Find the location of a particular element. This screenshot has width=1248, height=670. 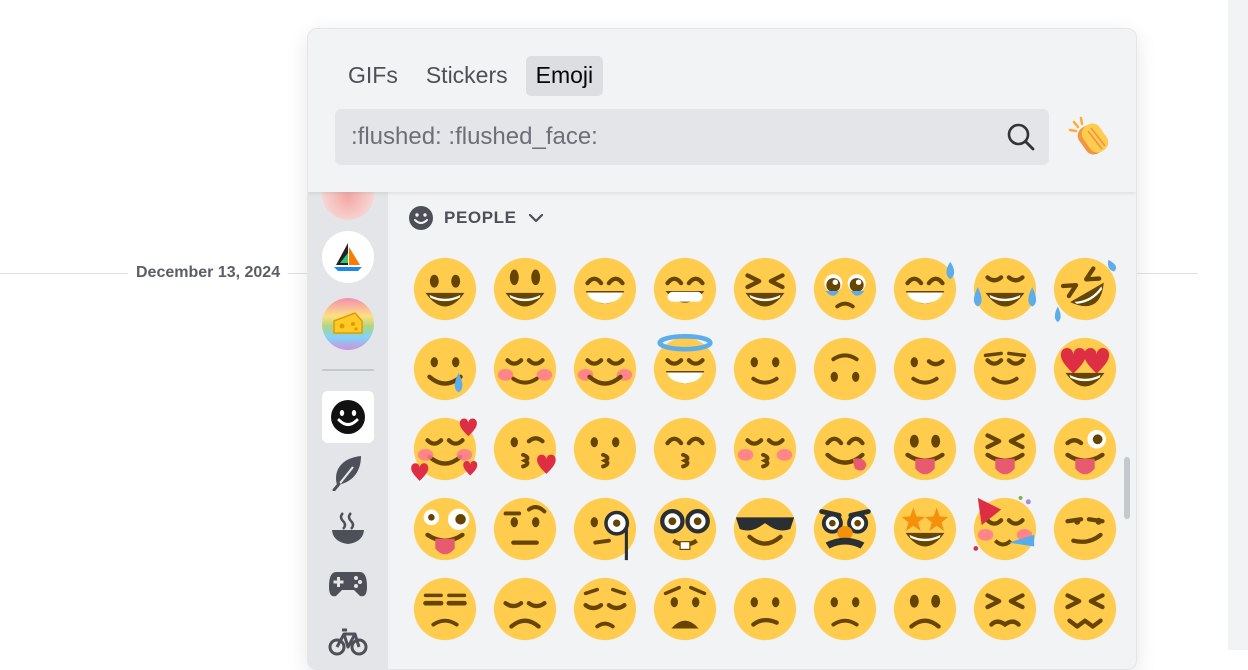

heart-eyes-icon is located at coordinates (1085, 369).